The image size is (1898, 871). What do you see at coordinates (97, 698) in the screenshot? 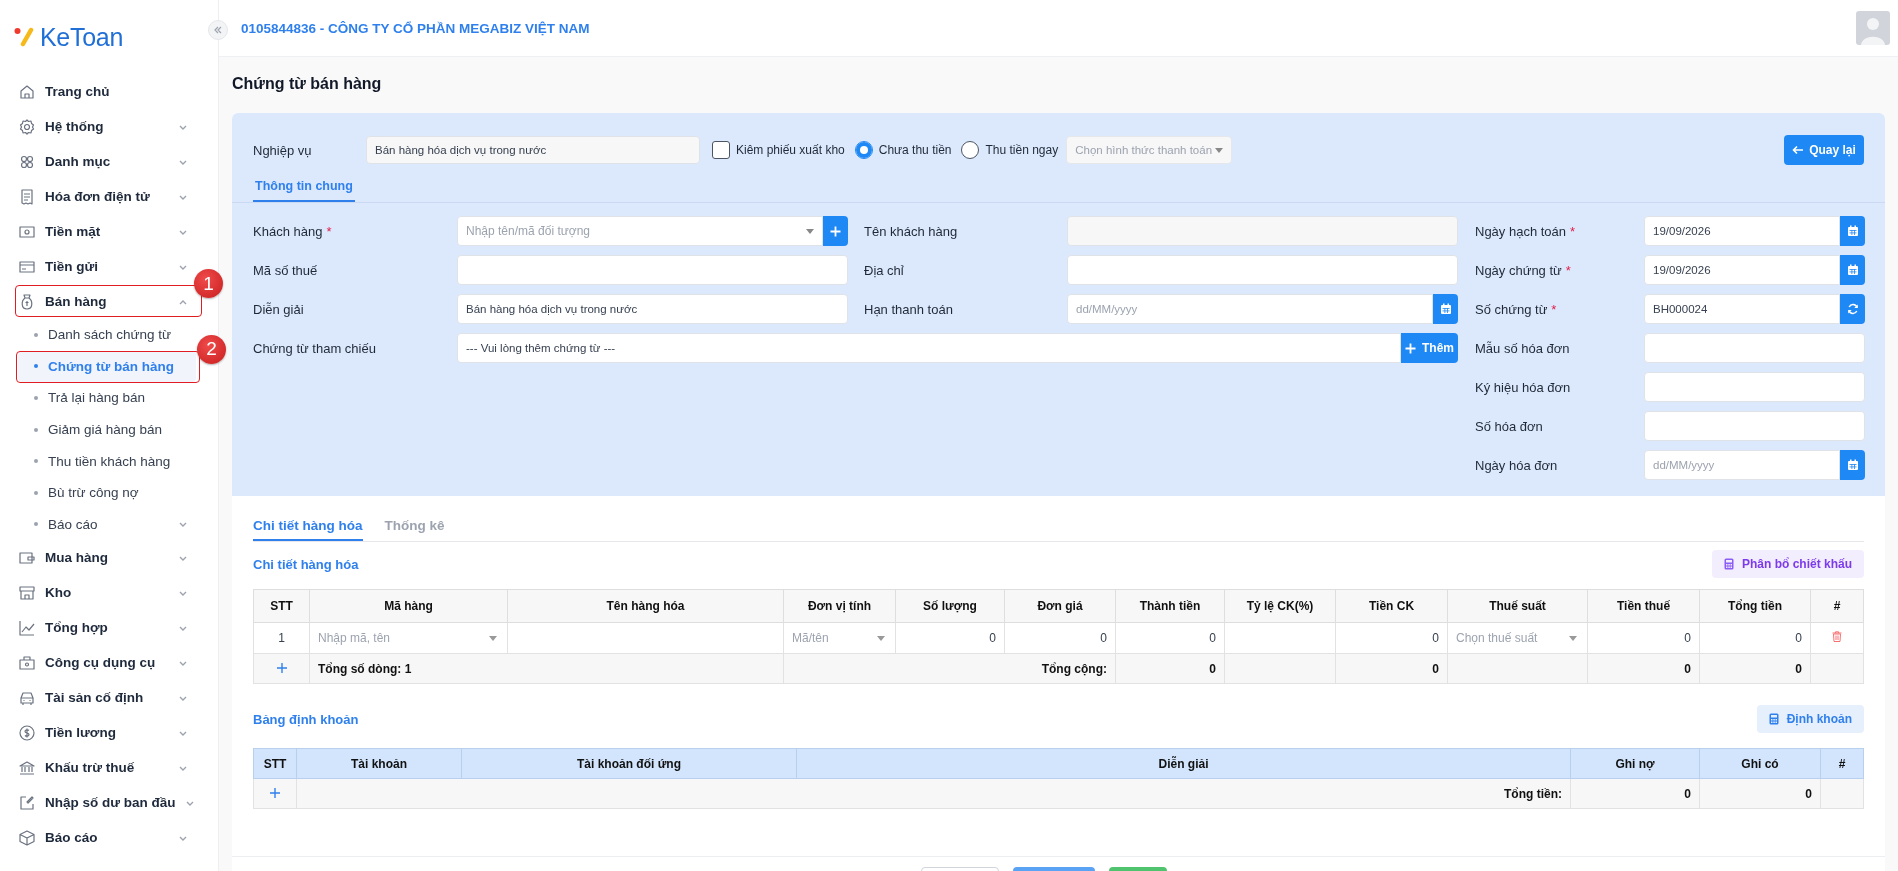
I see `sidebar-item: Tài sản cố định` at bounding box center [97, 698].